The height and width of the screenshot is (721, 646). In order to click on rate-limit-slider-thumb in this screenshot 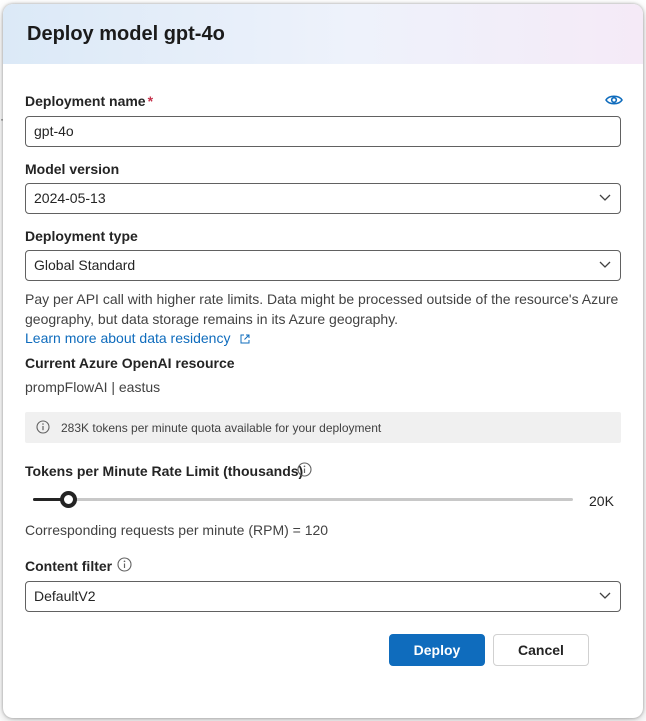, I will do `click(69, 499)`.